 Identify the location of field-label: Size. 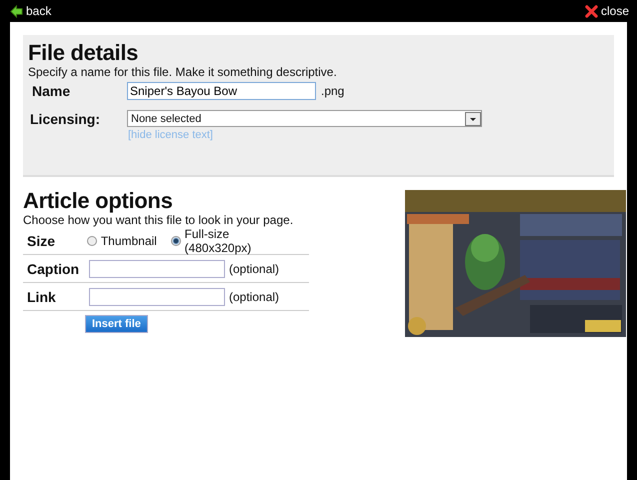
(41, 240).